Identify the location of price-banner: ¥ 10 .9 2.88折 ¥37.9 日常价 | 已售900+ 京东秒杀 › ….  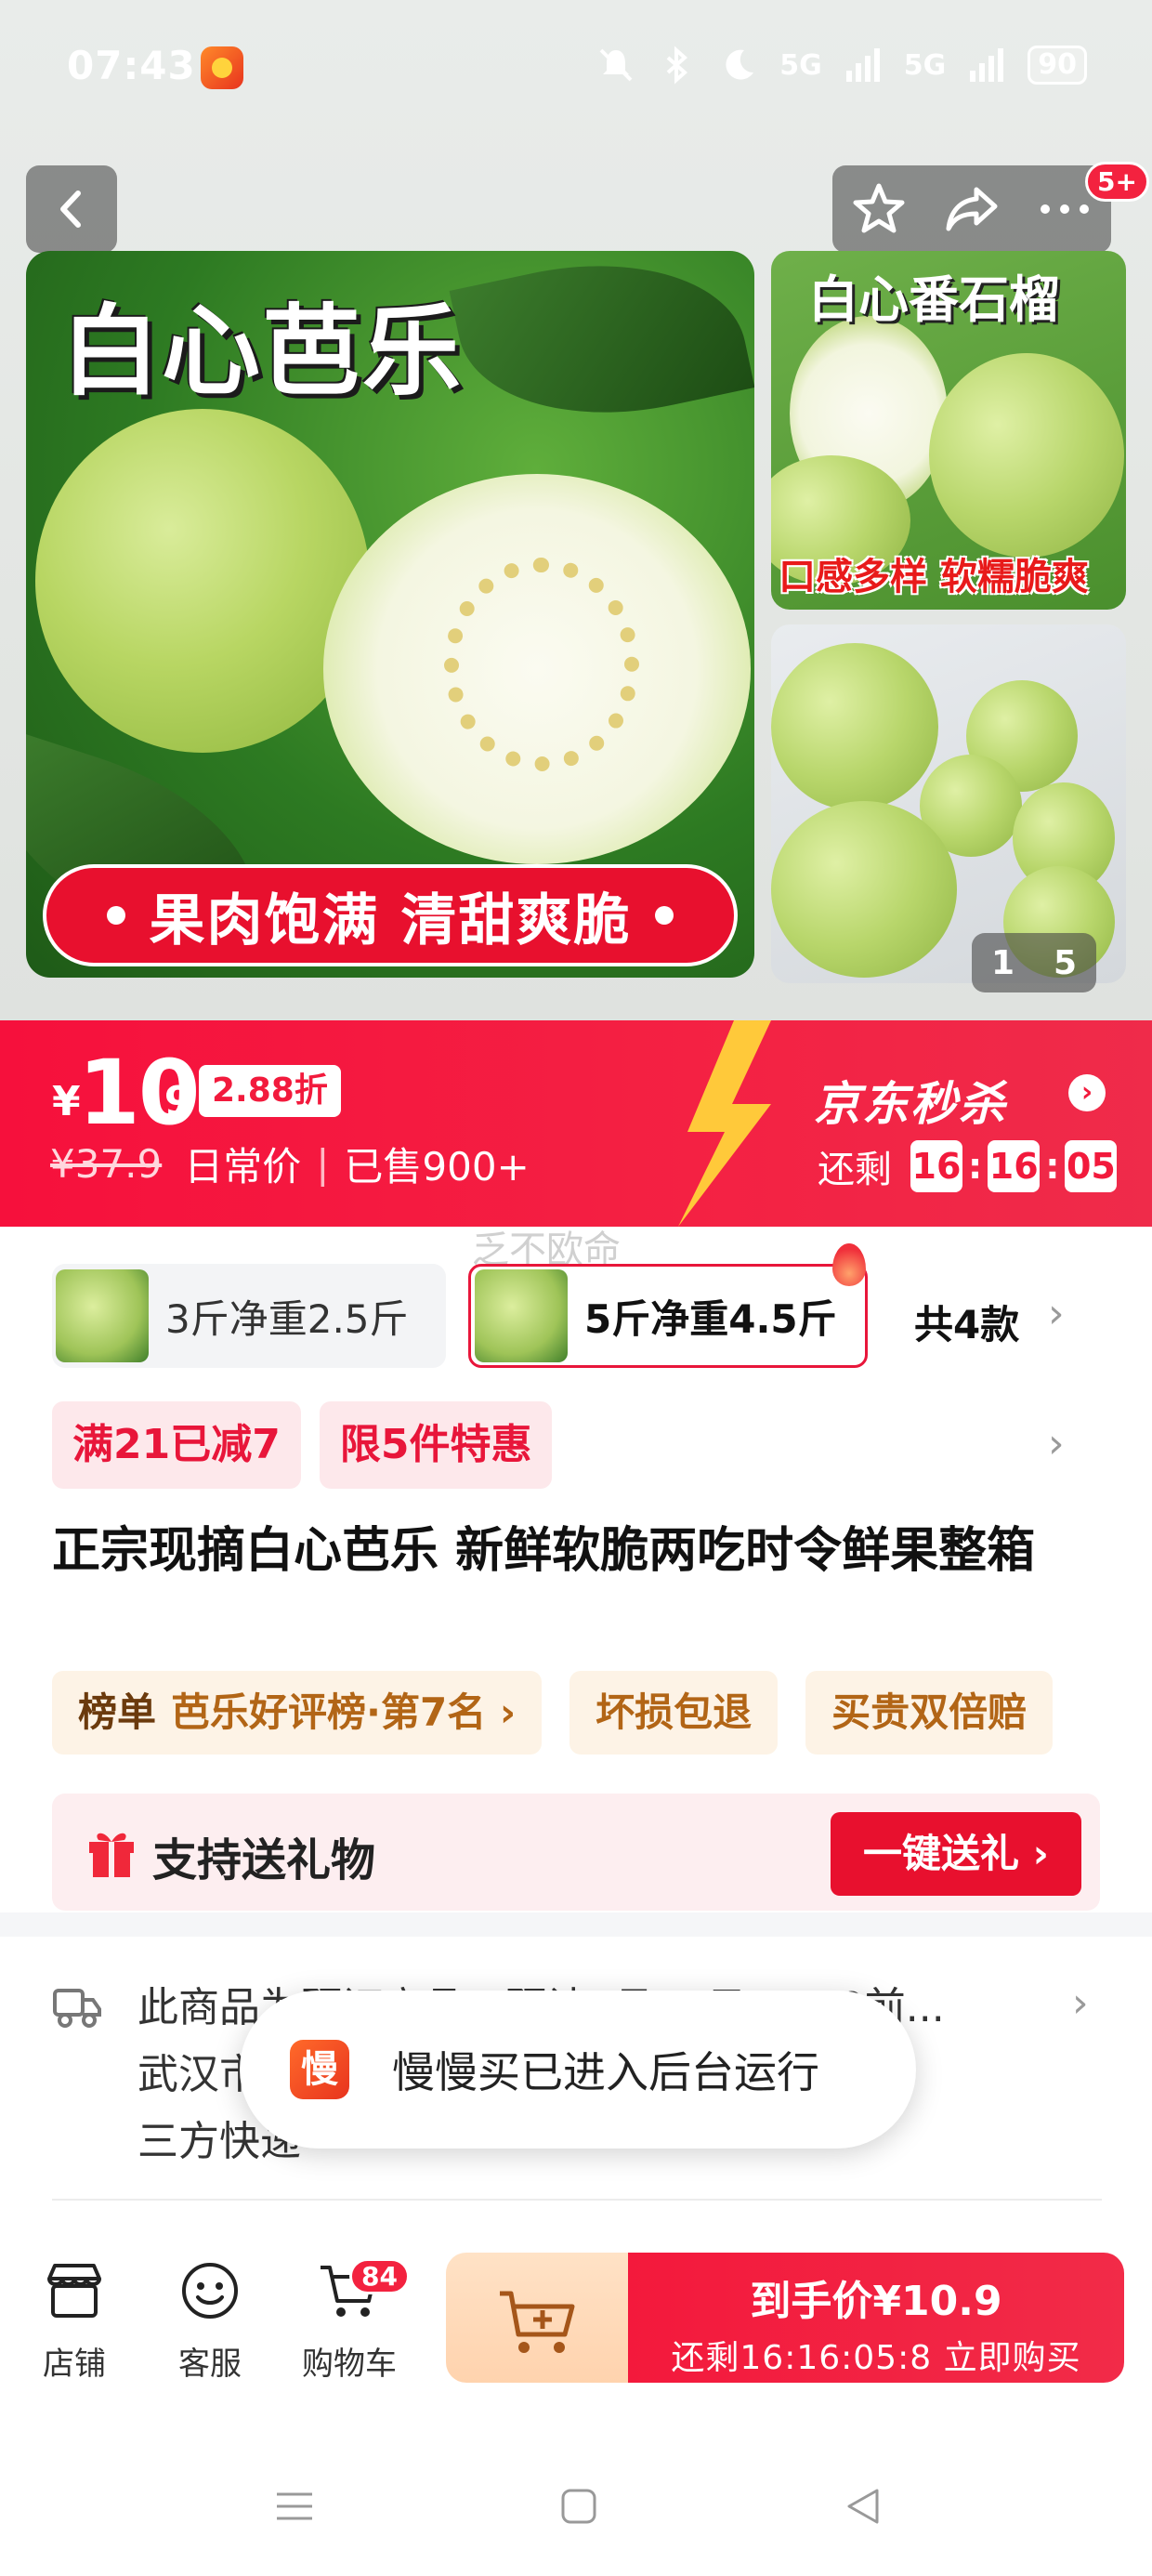
(576, 1123).